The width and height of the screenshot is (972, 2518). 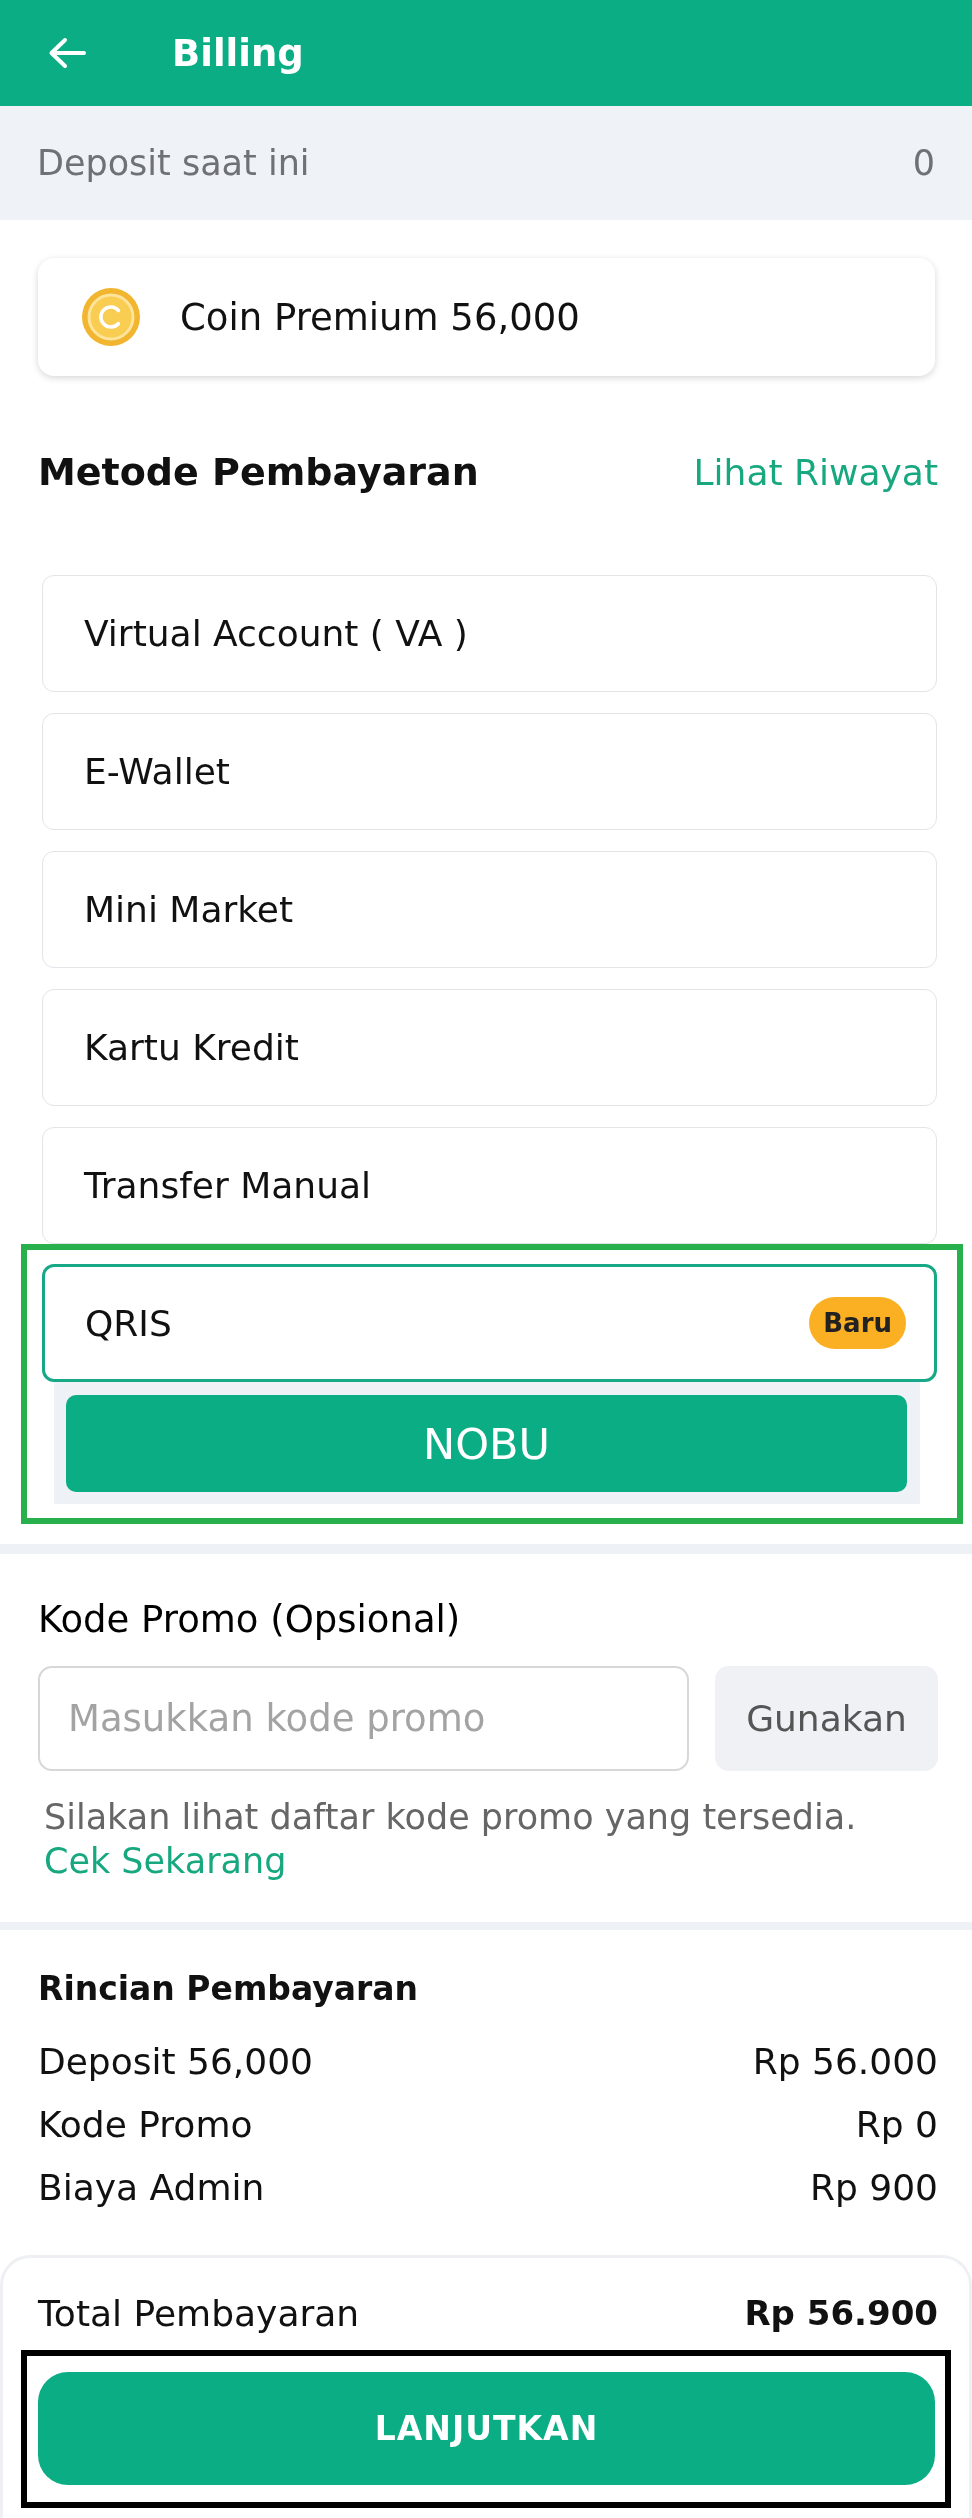 I want to click on total-label: Total Pembayaran, so click(x=199, y=2313).